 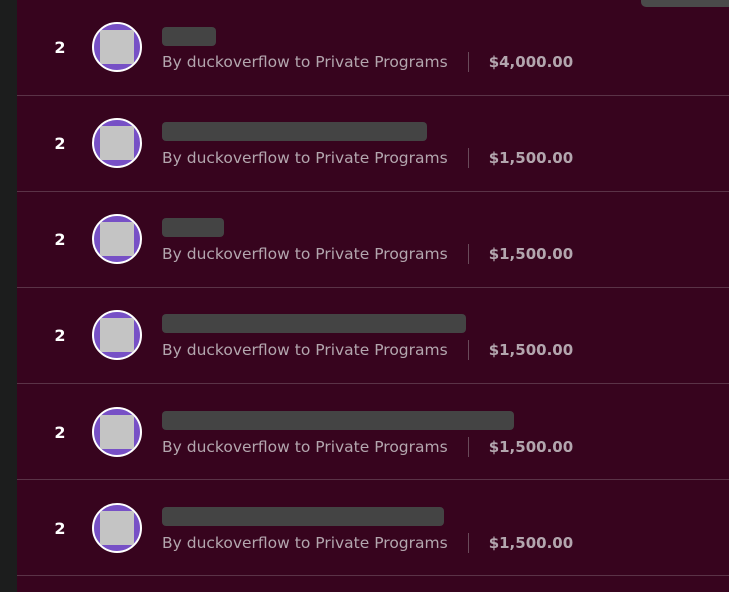 I want to click on bounty-amount: $4,000.00, so click(x=531, y=62).